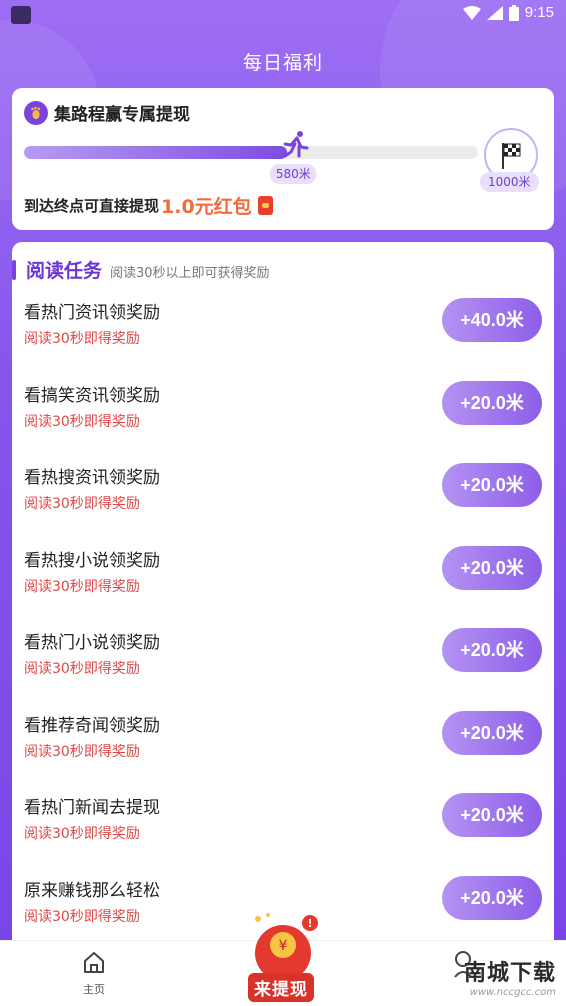 The image size is (566, 1006). Describe the element at coordinates (494, 12) in the screenshot. I see `signal-icon` at that location.